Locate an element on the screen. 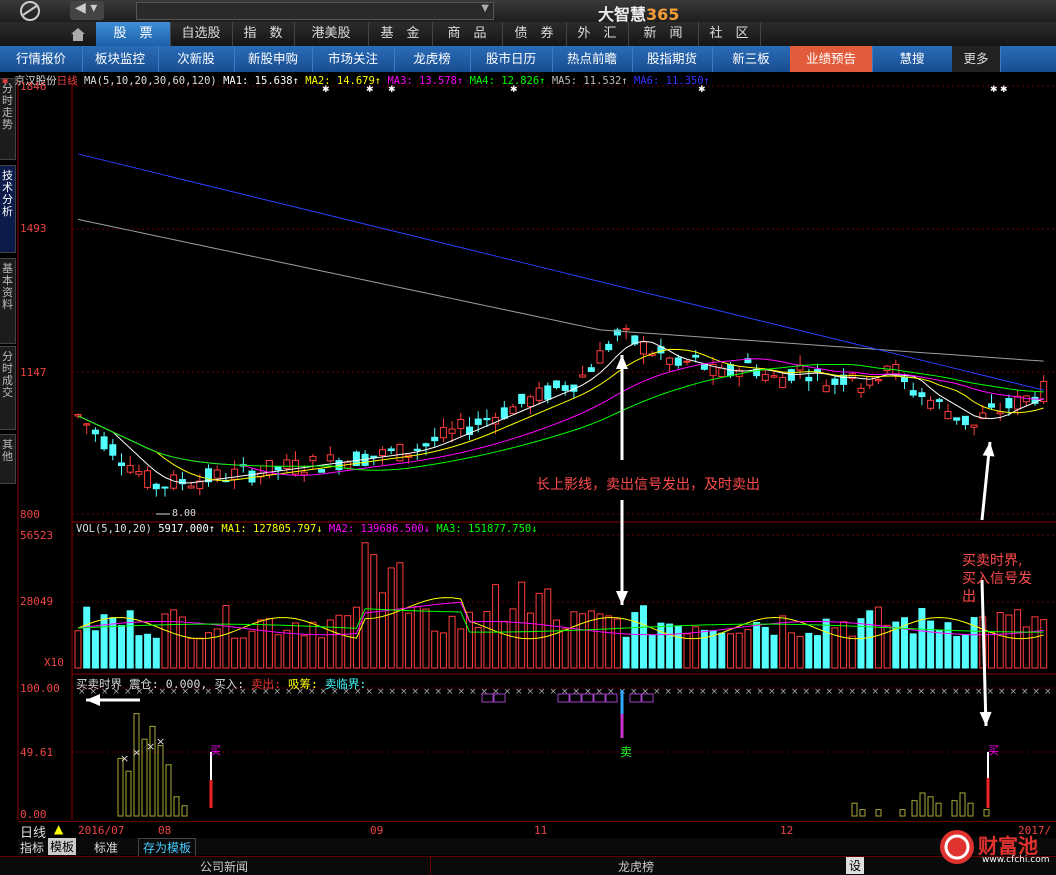 The height and width of the screenshot is (875, 1056). indicator-tab: 指标 is located at coordinates (32, 847).